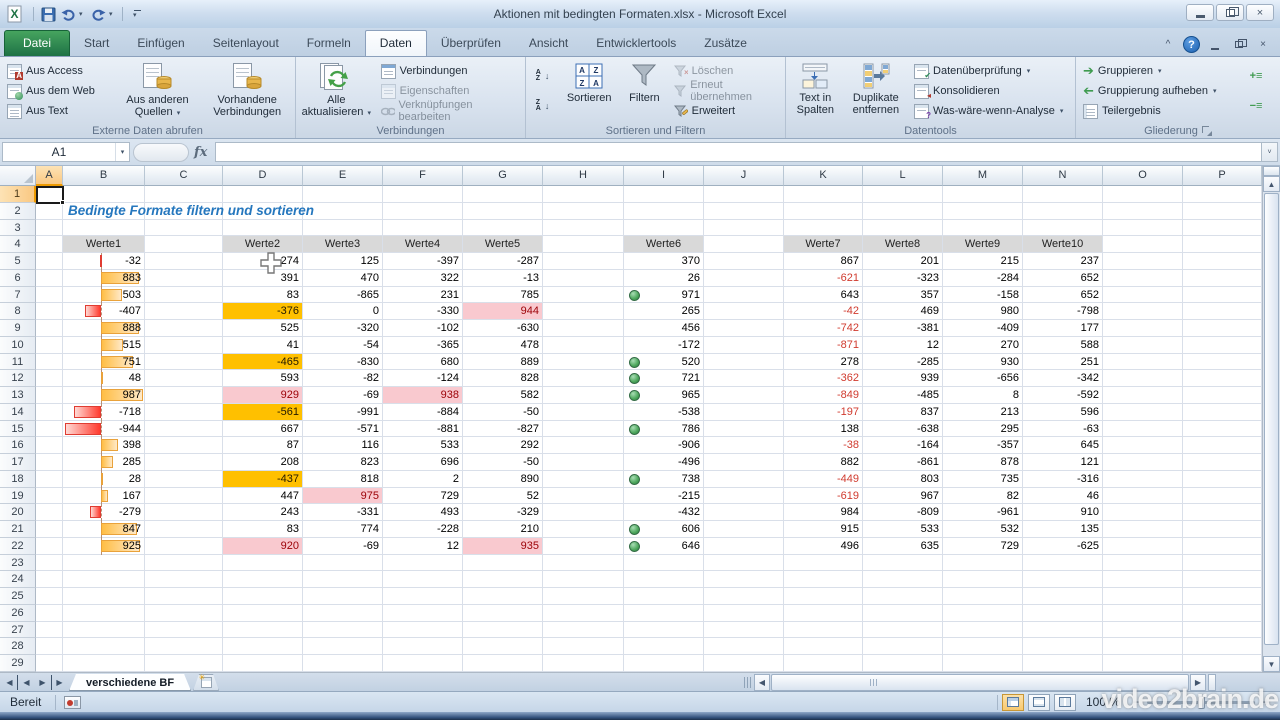 The image size is (1280, 720). I want to click on cell-D8: -376, so click(263, 311).